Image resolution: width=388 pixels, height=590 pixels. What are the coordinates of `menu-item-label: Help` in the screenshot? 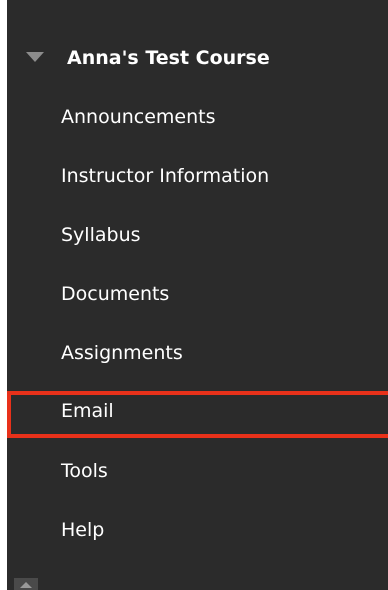 It's located at (83, 530).